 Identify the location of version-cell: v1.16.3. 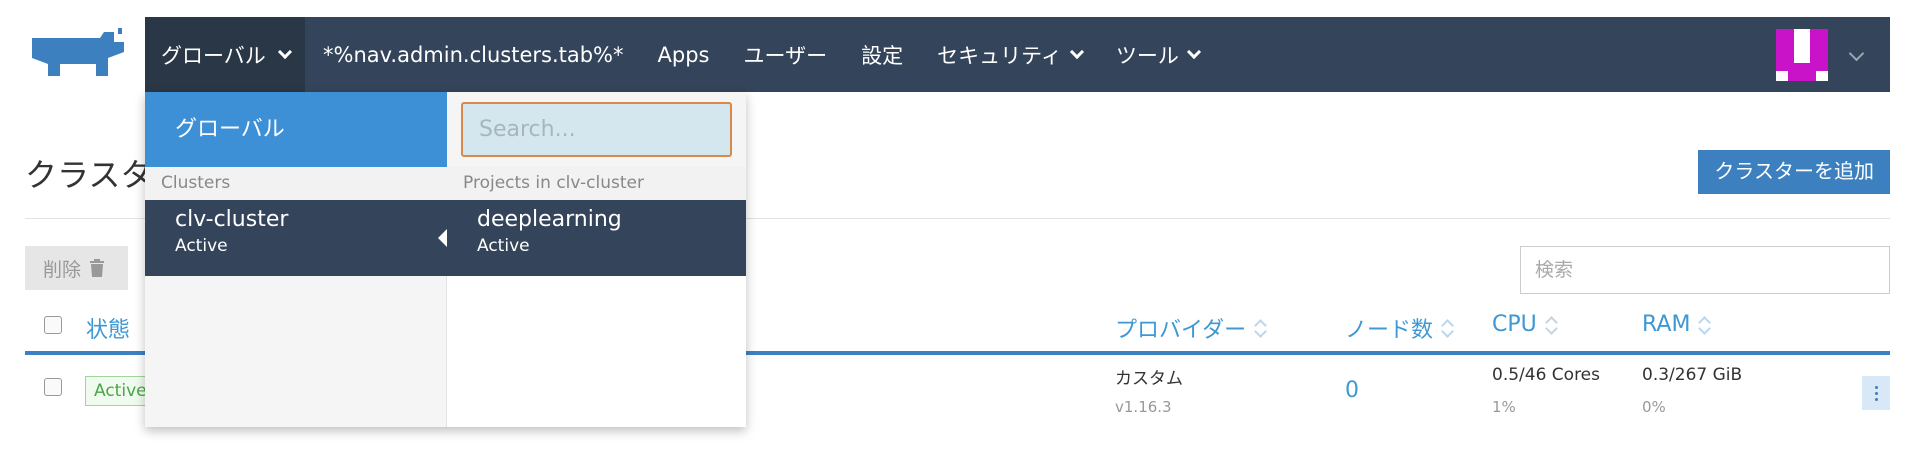
(1143, 407).